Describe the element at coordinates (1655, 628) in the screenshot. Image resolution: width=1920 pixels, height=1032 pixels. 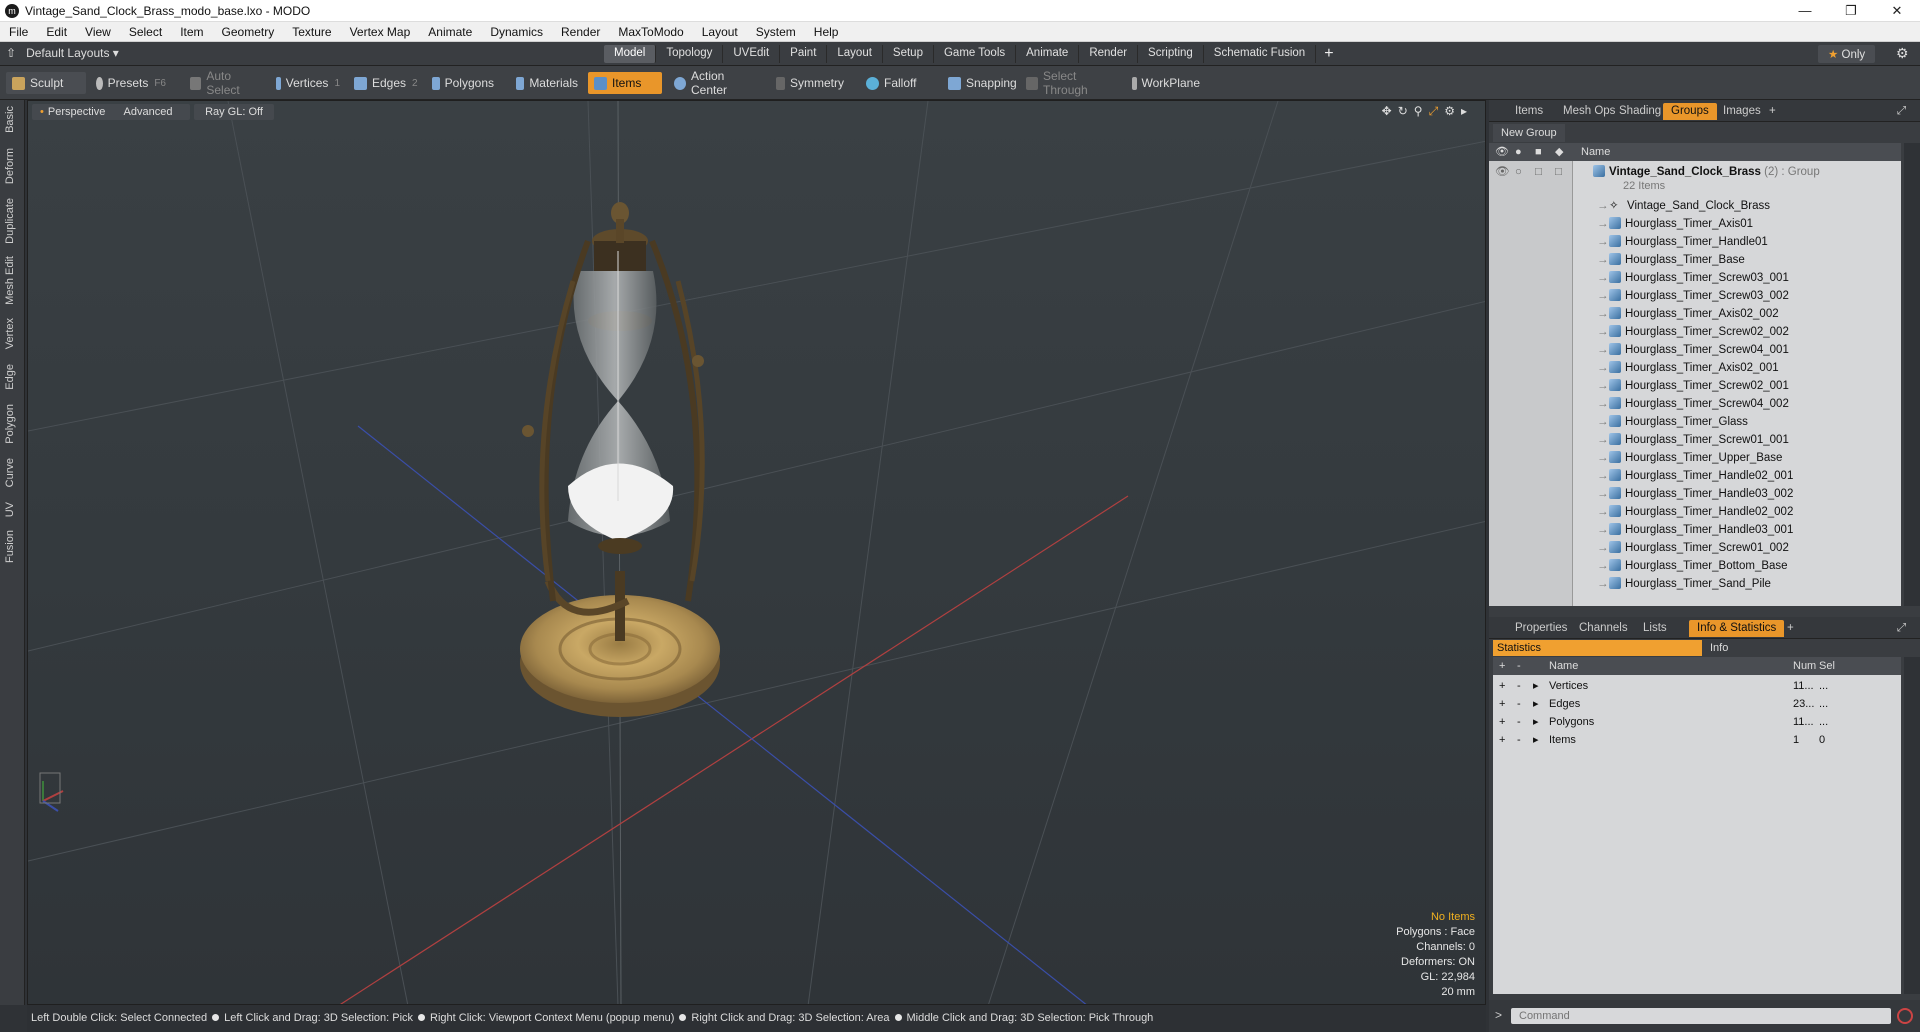
I see `tab-lists: Lists` at that location.